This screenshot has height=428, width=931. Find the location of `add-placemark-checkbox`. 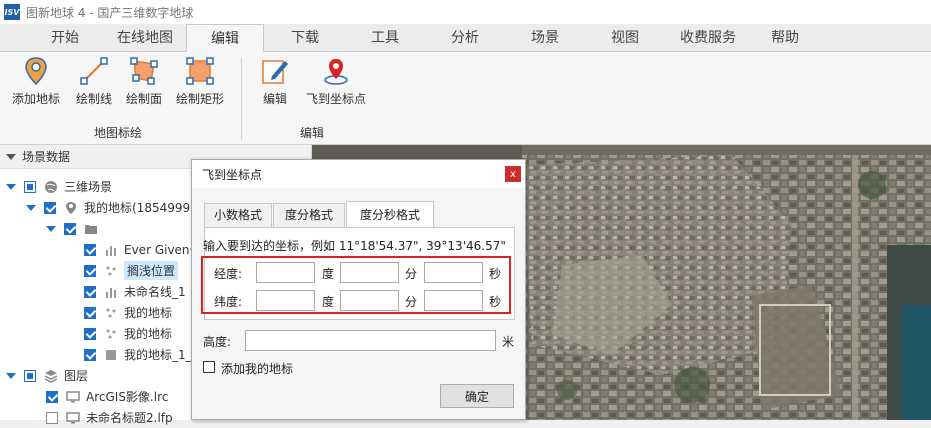

add-placemark-checkbox is located at coordinates (209, 367).